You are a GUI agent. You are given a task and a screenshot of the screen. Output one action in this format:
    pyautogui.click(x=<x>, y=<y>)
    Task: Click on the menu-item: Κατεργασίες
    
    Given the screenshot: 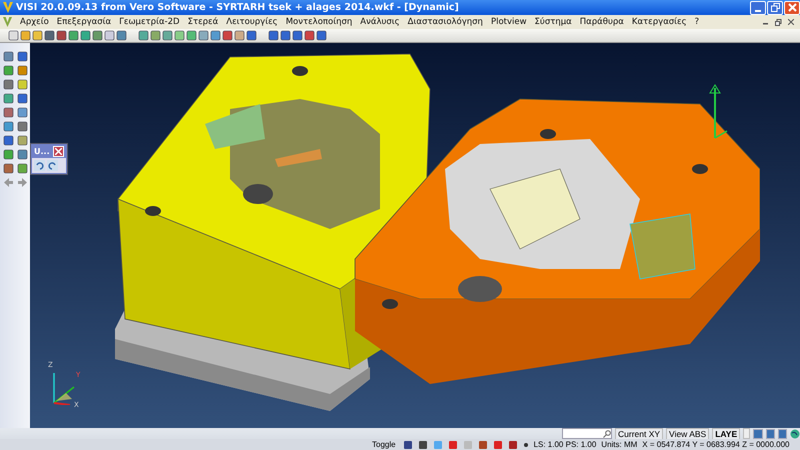 What is the action you would take?
    pyautogui.click(x=659, y=22)
    